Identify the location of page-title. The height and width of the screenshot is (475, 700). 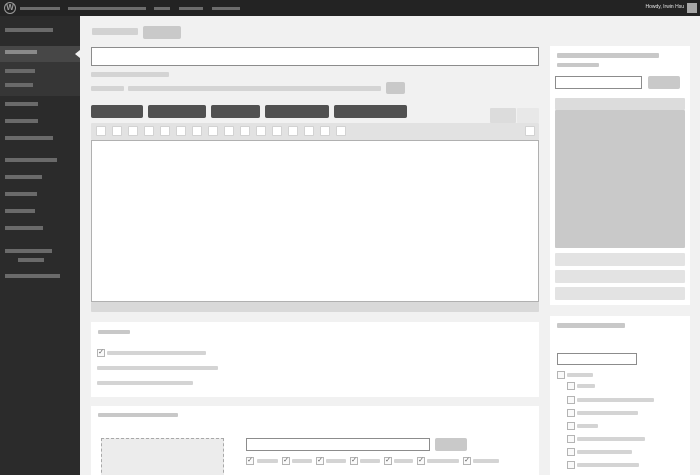
(115, 31).